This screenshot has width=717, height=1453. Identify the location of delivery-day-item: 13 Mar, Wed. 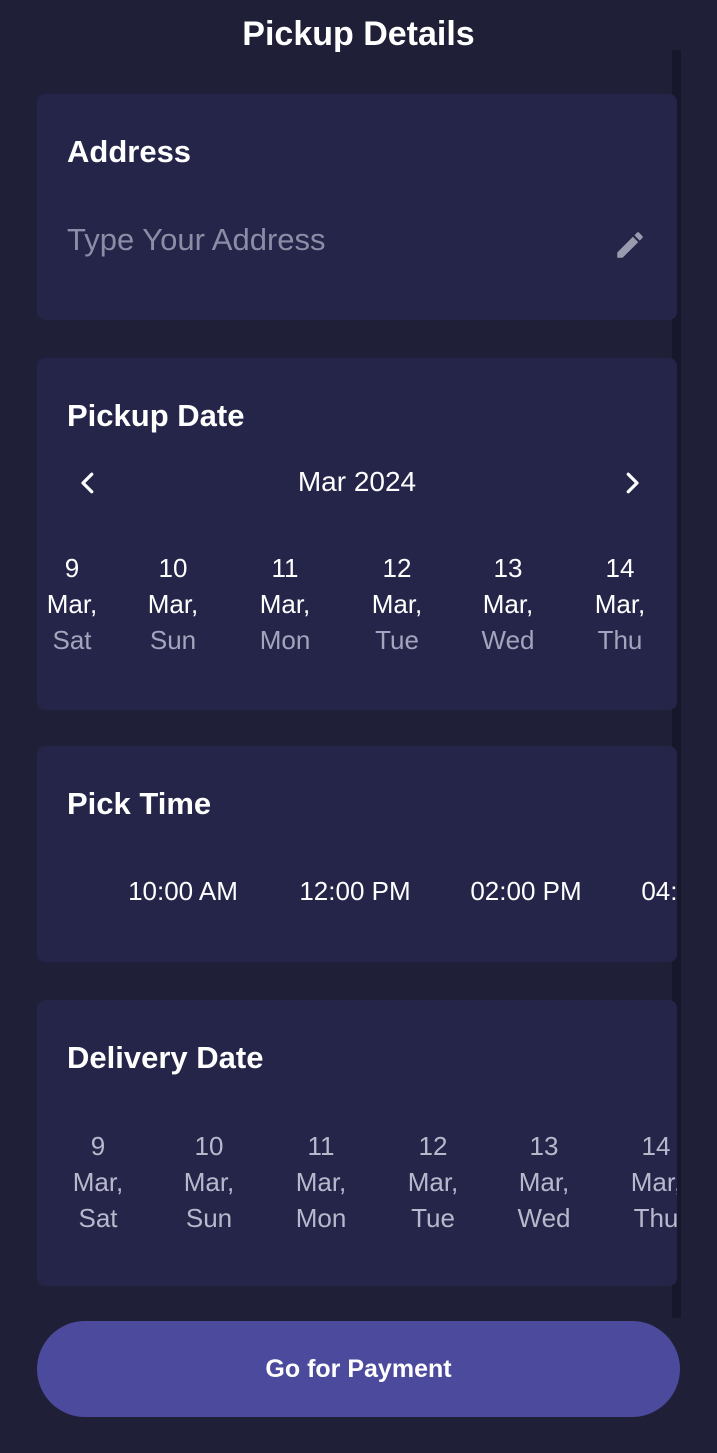
(544, 1182).